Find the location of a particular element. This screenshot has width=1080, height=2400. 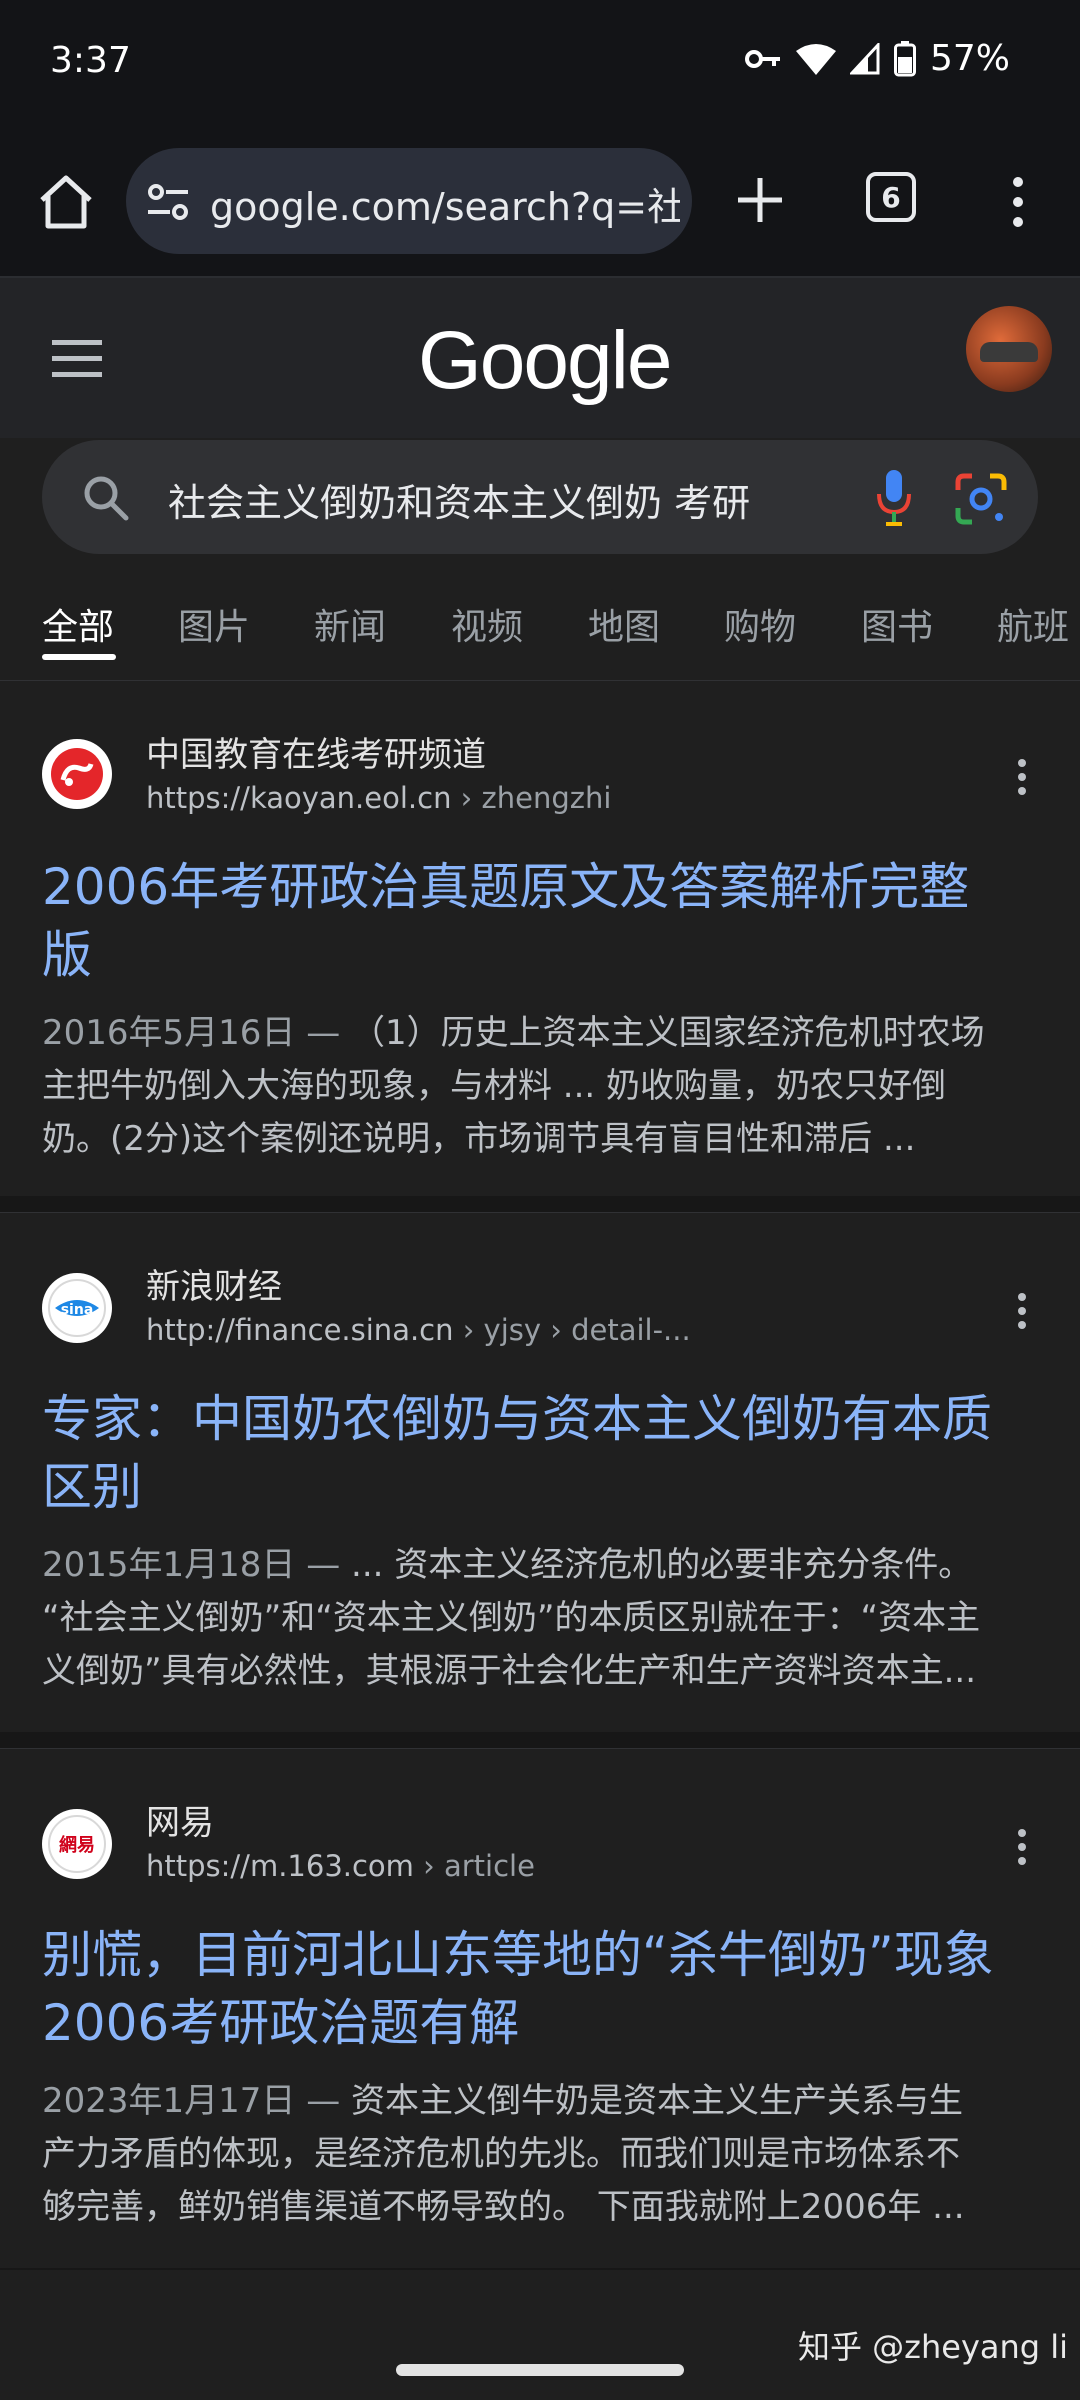

status-bar: 3:37 57% is located at coordinates (540, 65).